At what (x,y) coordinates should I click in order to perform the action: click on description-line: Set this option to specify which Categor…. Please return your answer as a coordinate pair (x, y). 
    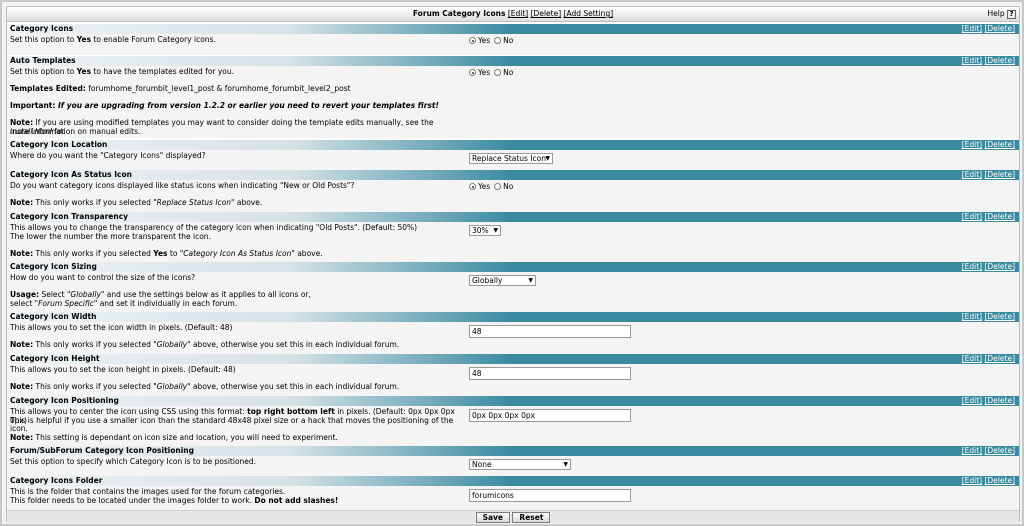
    Looking at the image, I should click on (133, 461).